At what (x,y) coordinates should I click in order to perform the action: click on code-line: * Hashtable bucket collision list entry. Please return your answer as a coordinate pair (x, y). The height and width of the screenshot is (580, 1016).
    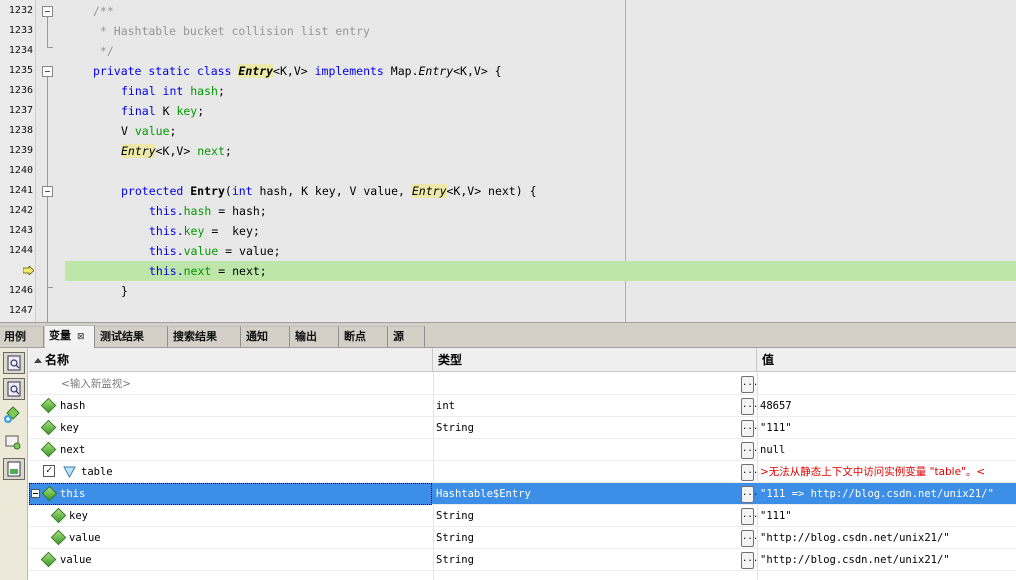
    Looking at the image, I should click on (540, 31).